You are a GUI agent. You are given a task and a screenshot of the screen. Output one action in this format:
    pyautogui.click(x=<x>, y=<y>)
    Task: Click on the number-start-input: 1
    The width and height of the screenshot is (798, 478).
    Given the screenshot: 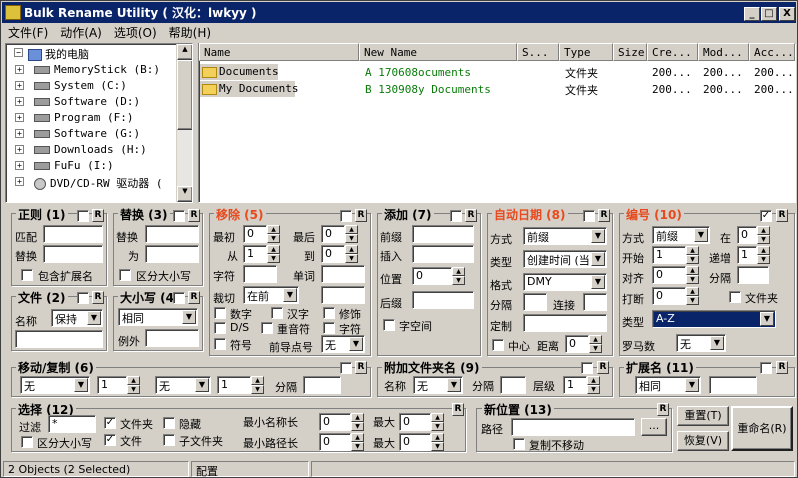 What is the action you would take?
    pyautogui.click(x=669, y=255)
    